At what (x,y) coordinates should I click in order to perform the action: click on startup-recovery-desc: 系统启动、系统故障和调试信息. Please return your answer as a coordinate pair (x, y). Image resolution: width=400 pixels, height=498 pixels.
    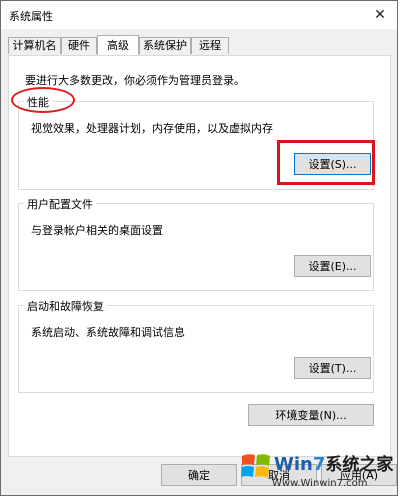
    Looking at the image, I should click on (108, 332).